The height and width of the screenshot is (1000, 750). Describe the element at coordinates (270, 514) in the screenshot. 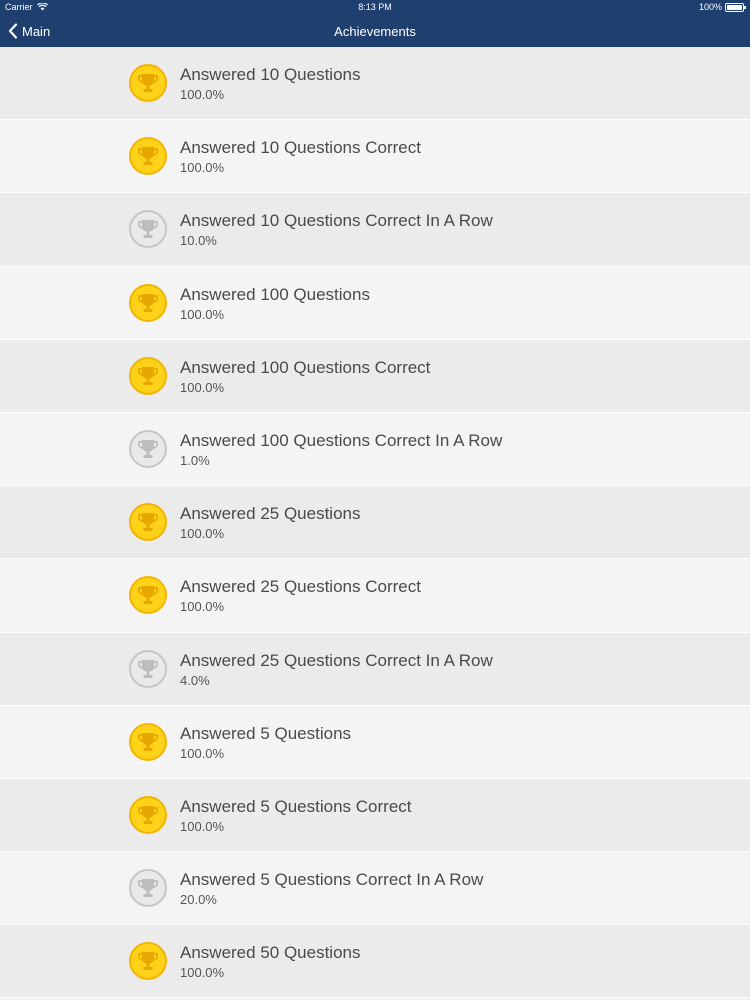

I see `achievement-title: Answered 25 Questions` at that location.